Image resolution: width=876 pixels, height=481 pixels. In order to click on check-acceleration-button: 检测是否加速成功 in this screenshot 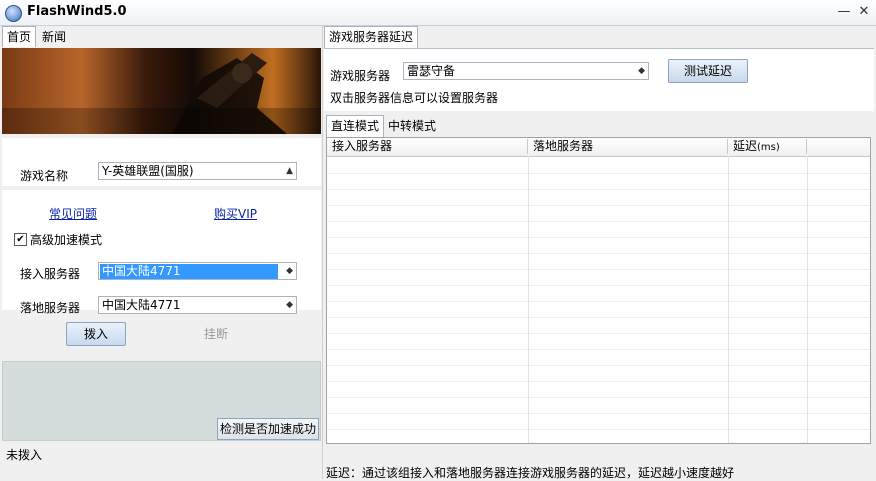, I will do `click(268, 429)`.